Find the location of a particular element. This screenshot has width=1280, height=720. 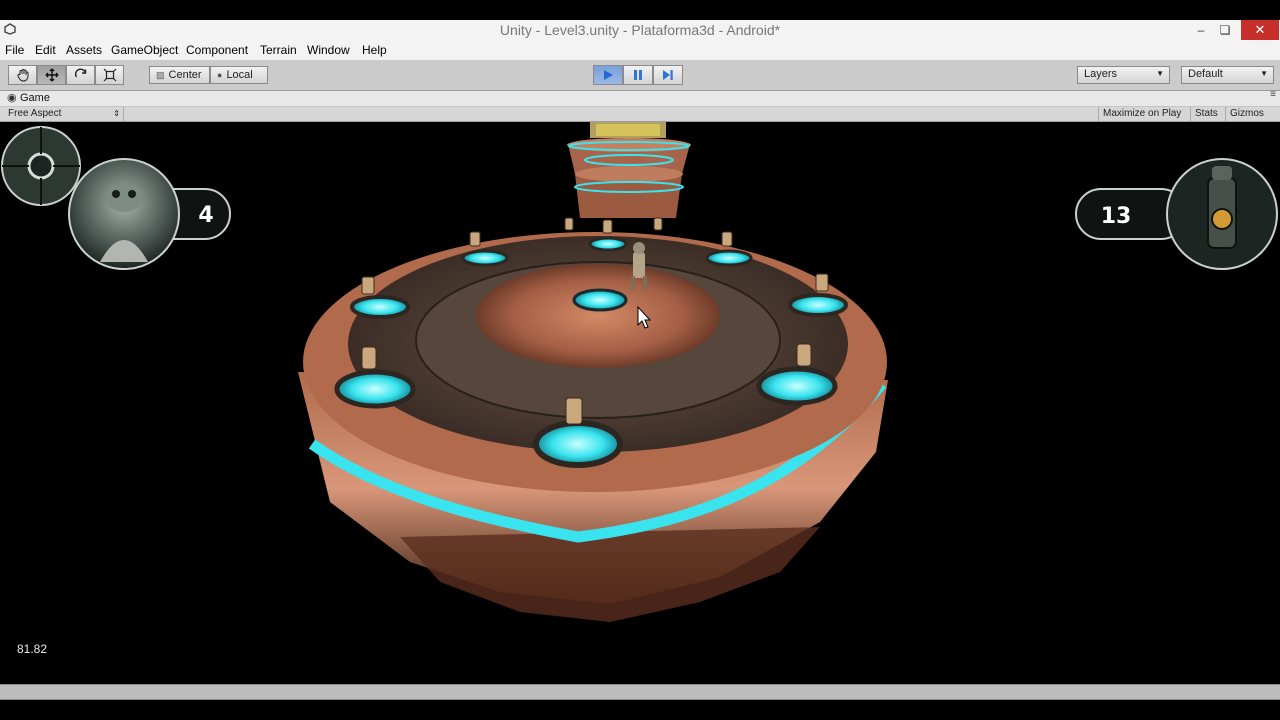

space-label: Local is located at coordinates (239, 75).